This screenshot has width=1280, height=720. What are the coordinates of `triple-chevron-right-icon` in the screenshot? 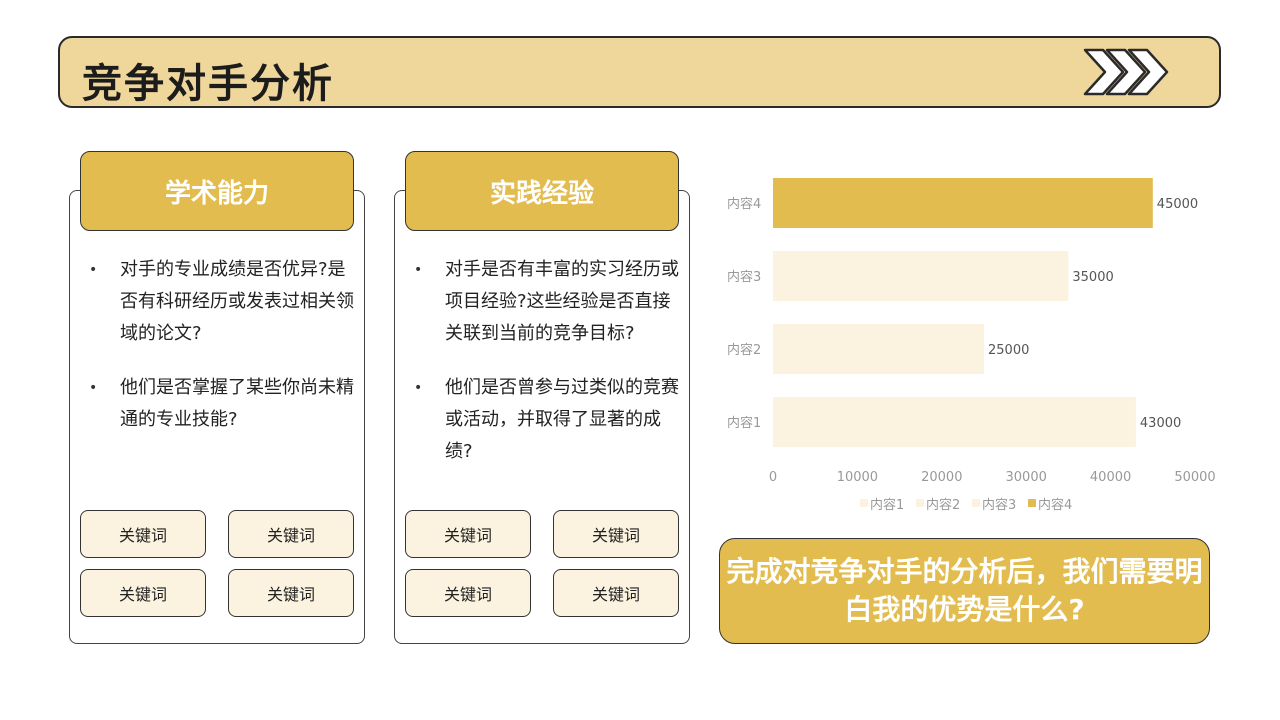 It's located at (1126, 72).